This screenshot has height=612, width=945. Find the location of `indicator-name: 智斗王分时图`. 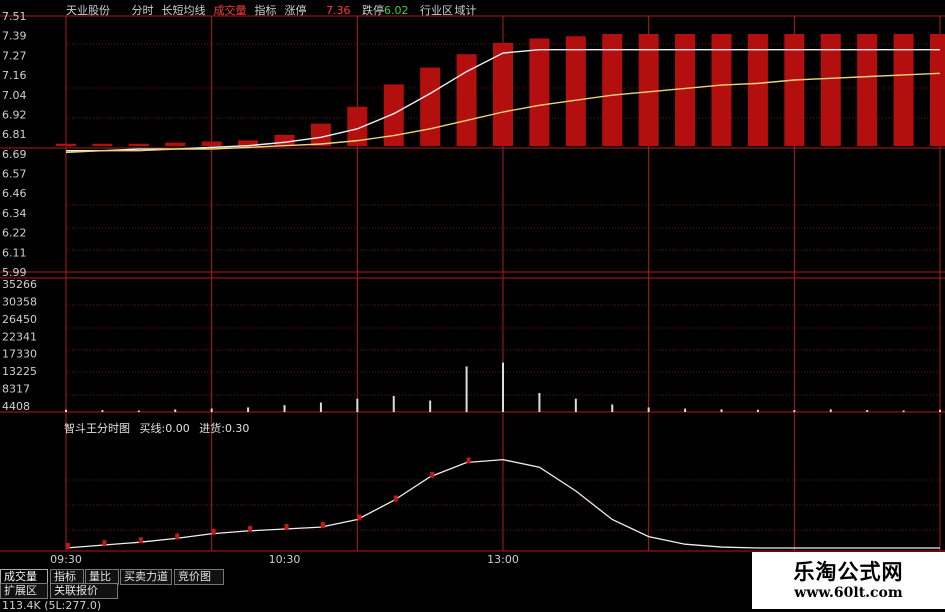

indicator-name: 智斗王分时图 is located at coordinates (97, 428).